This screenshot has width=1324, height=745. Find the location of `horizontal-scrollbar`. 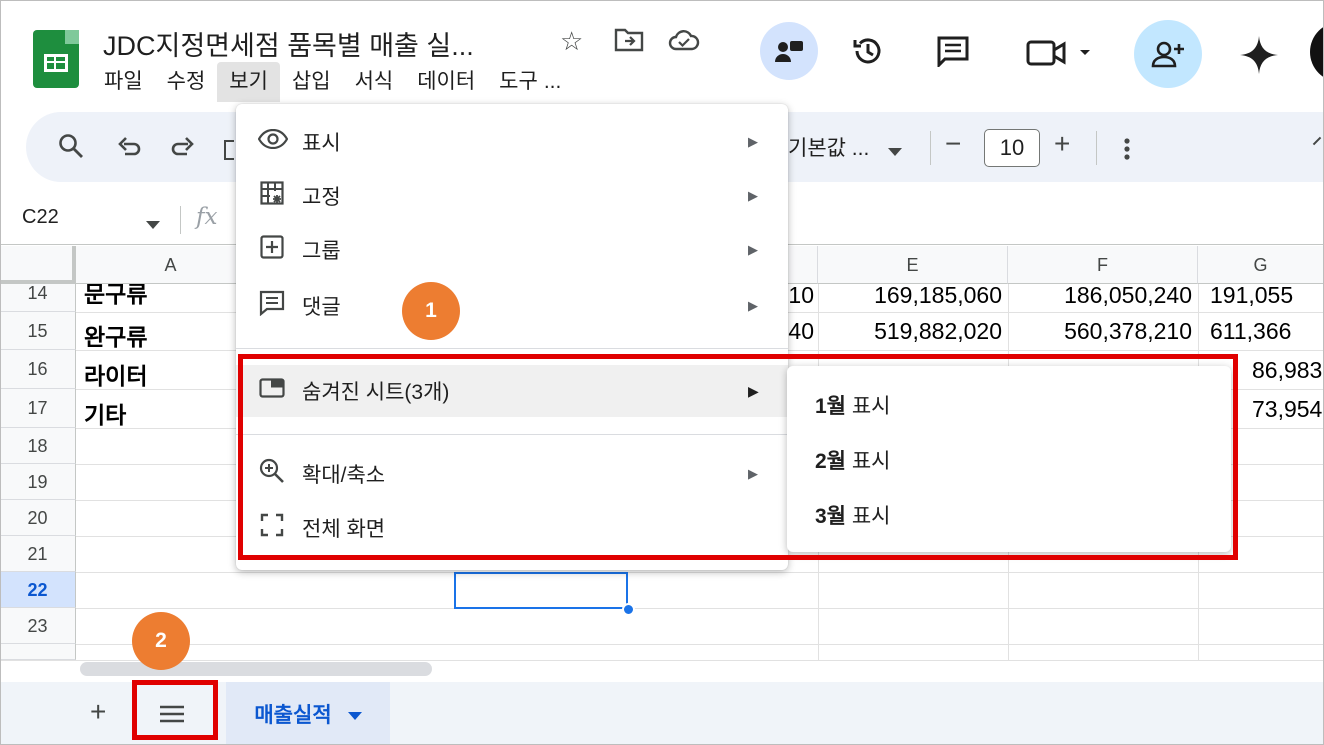

horizontal-scrollbar is located at coordinates (256, 669).